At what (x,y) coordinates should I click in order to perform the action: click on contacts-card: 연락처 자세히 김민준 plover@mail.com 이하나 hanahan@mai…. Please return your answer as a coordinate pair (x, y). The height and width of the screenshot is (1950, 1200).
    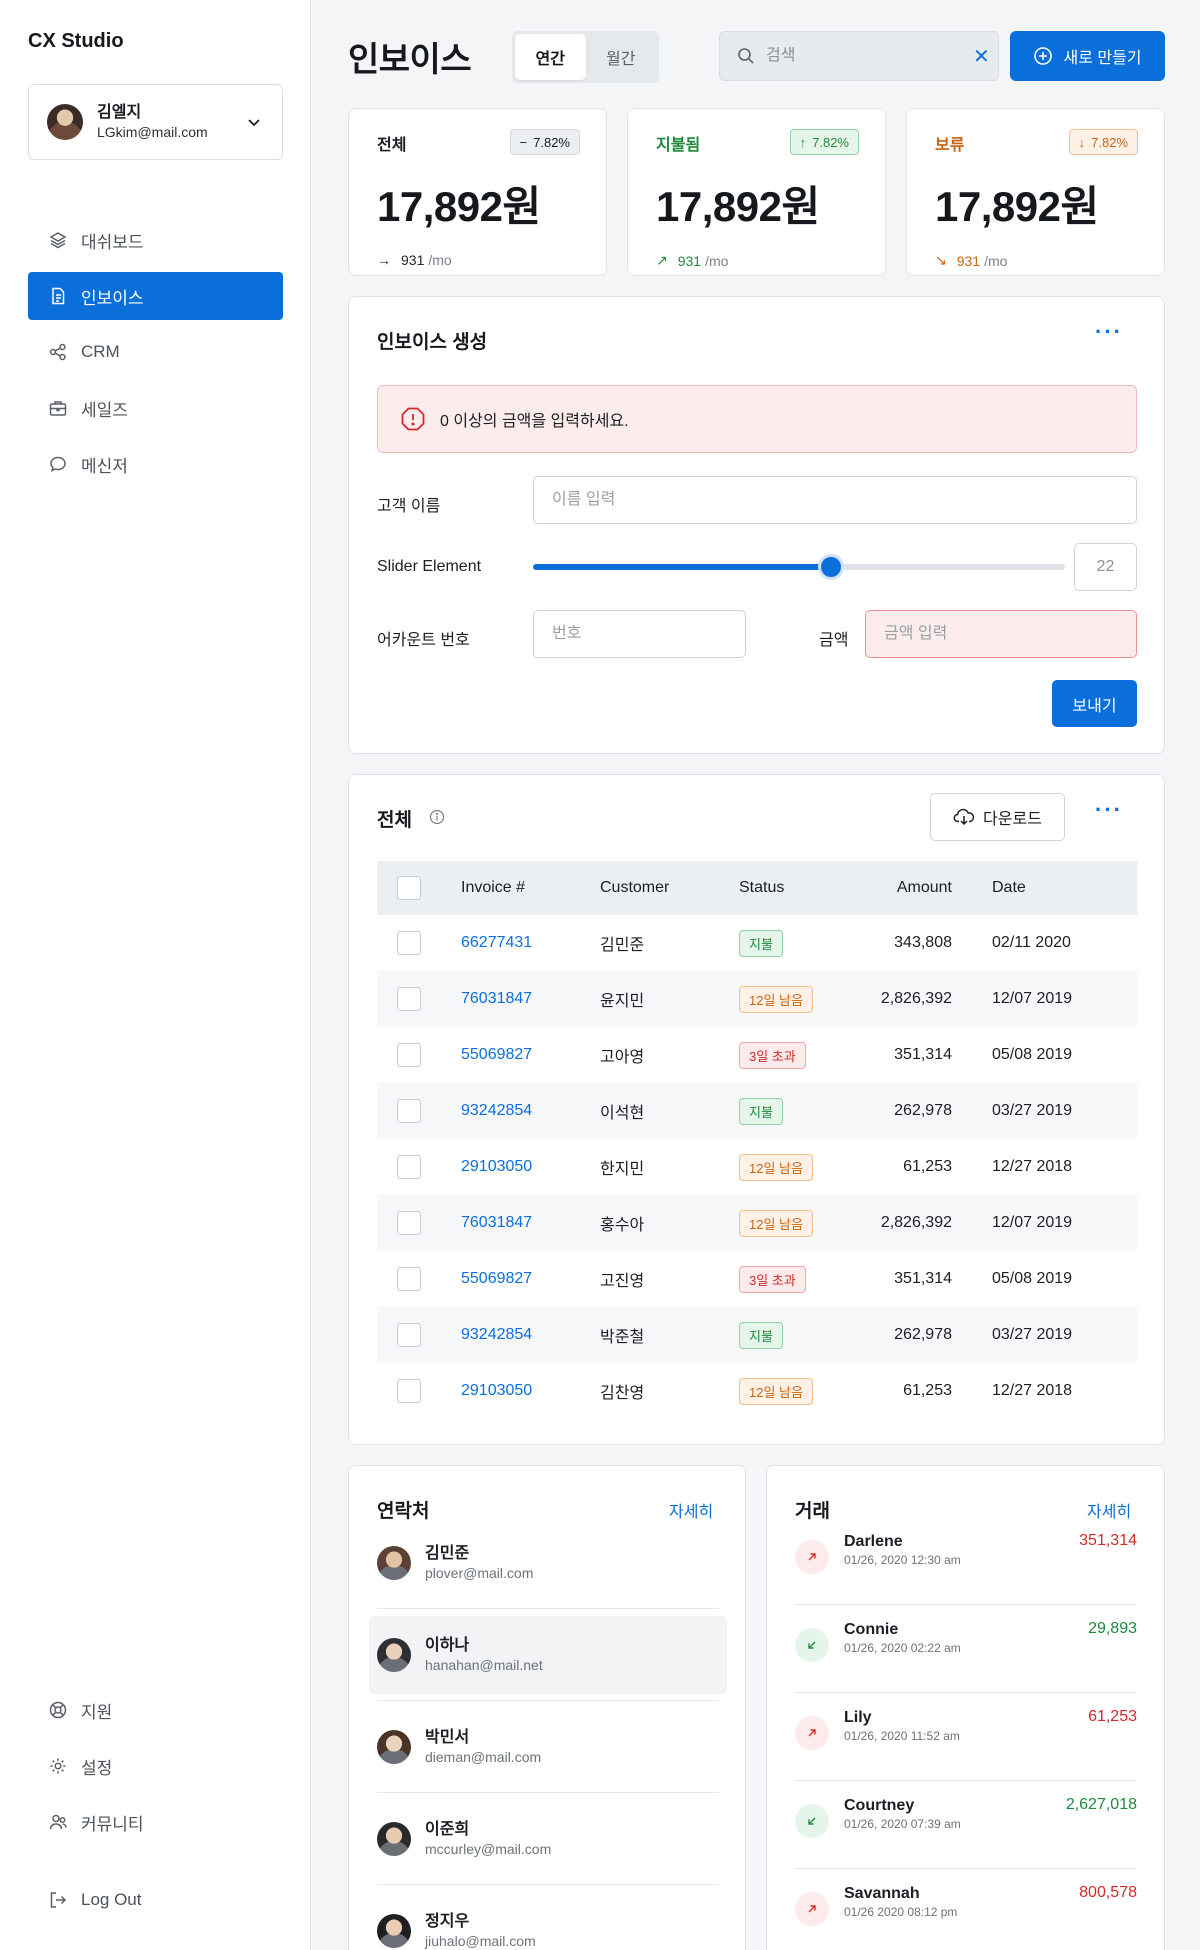
    Looking at the image, I should click on (547, 1707).